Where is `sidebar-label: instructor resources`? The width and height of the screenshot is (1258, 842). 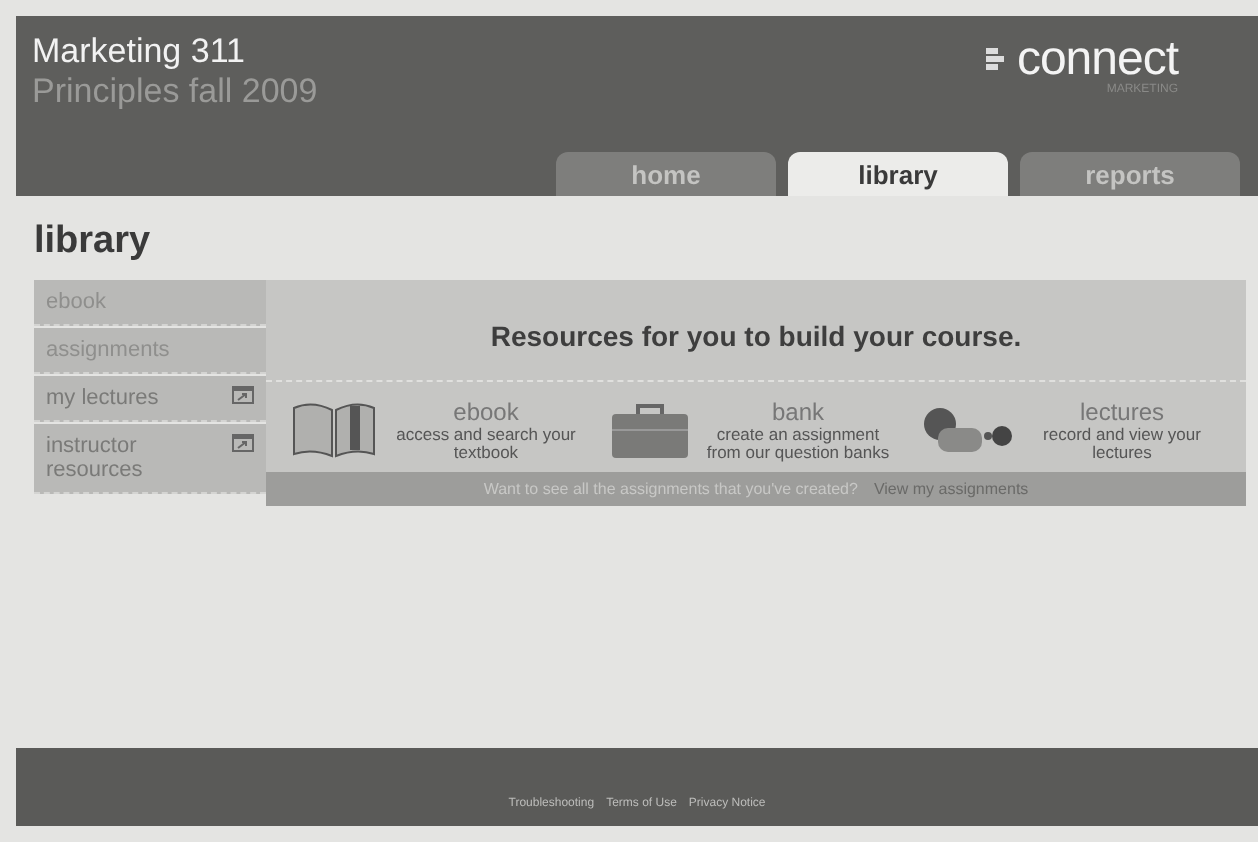 sidebar-label: instructor resources is located at coordinates (95, 458).